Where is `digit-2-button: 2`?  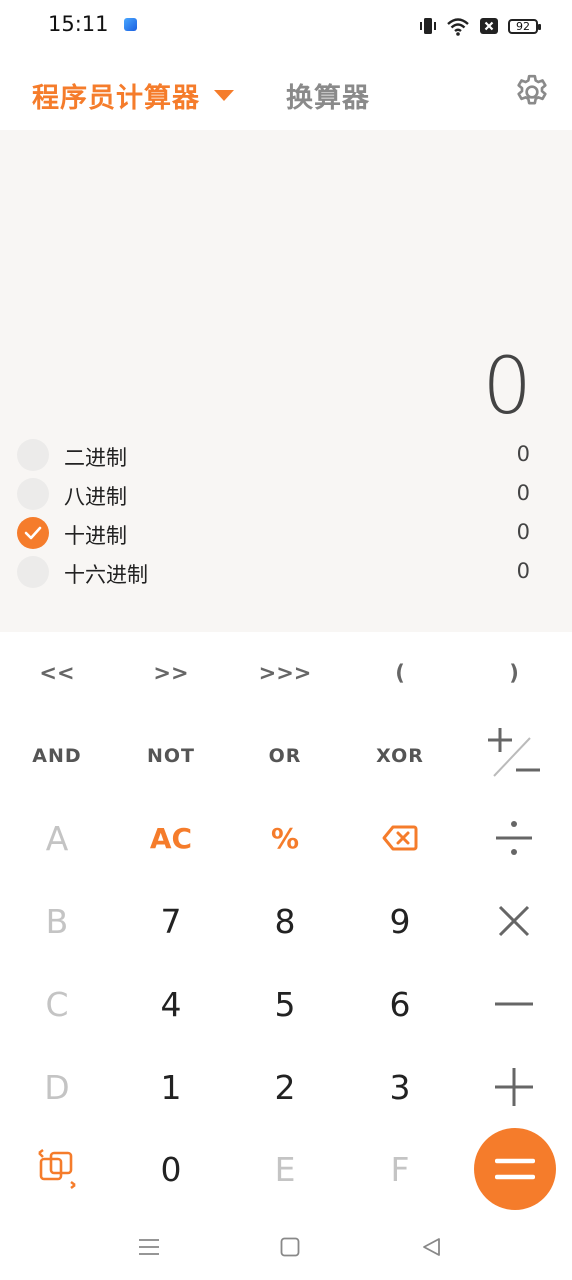 digit-2-button: 2 is located at coordinates (285, 1087).